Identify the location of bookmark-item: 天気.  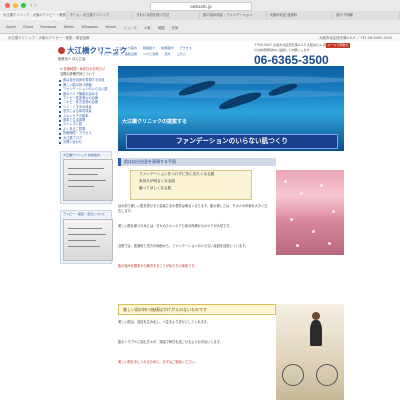
(174, 27).